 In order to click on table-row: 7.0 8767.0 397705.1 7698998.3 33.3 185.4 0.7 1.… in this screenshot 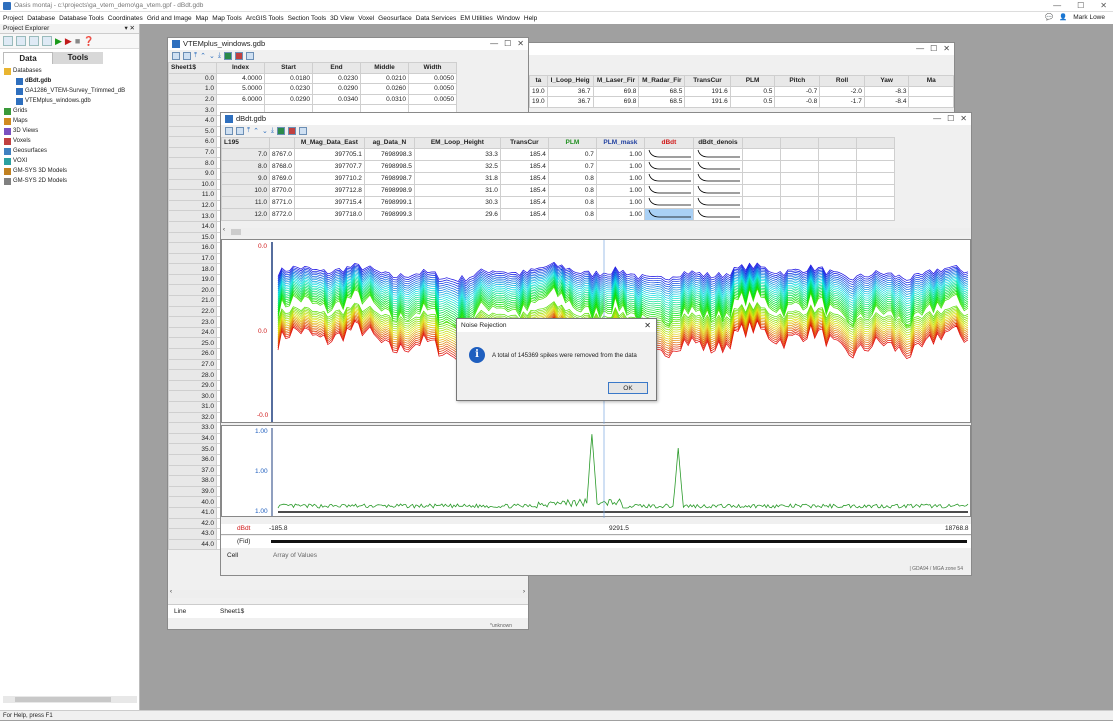, I will do `click(558, 154)`.